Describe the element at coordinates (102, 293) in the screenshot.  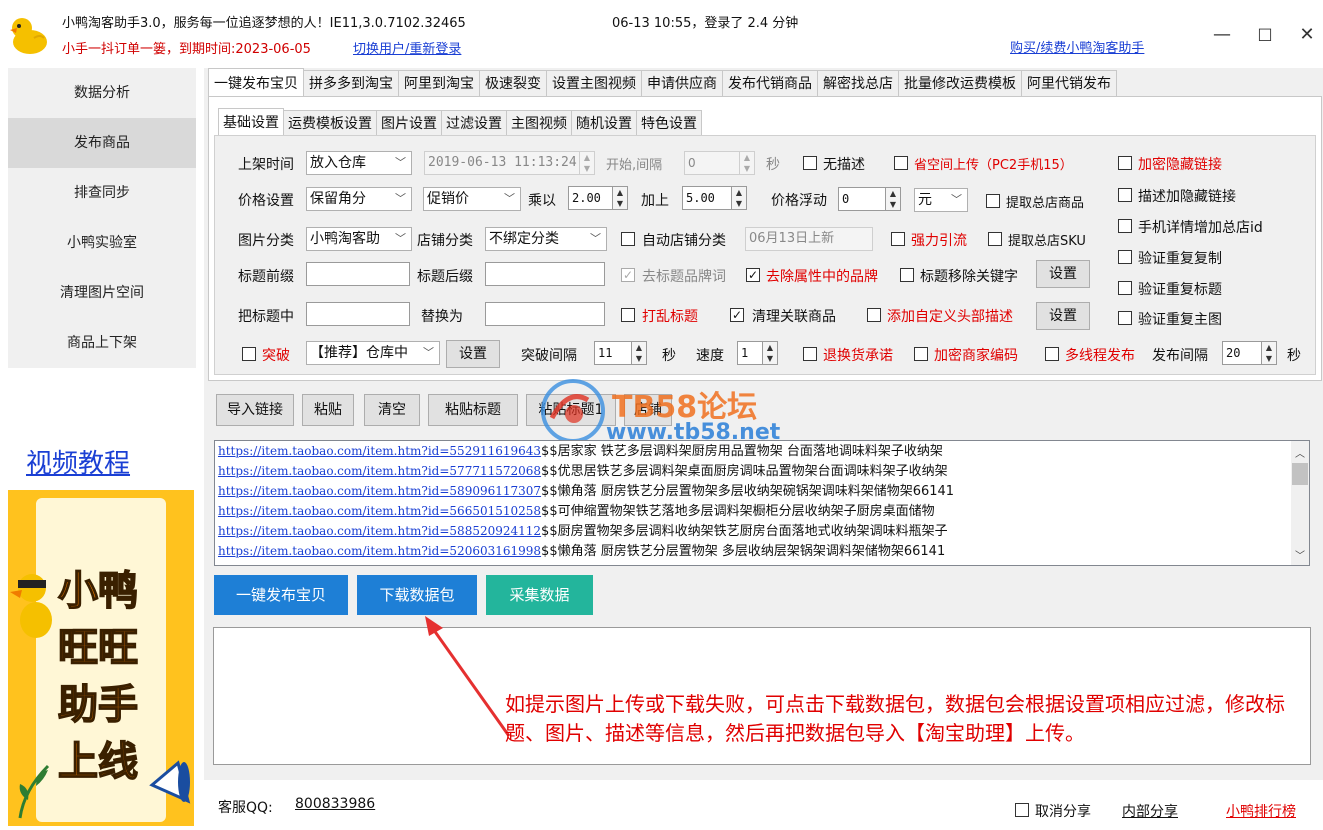
I see `sidebar-item-clean-images: 清理图片空间` at that location.